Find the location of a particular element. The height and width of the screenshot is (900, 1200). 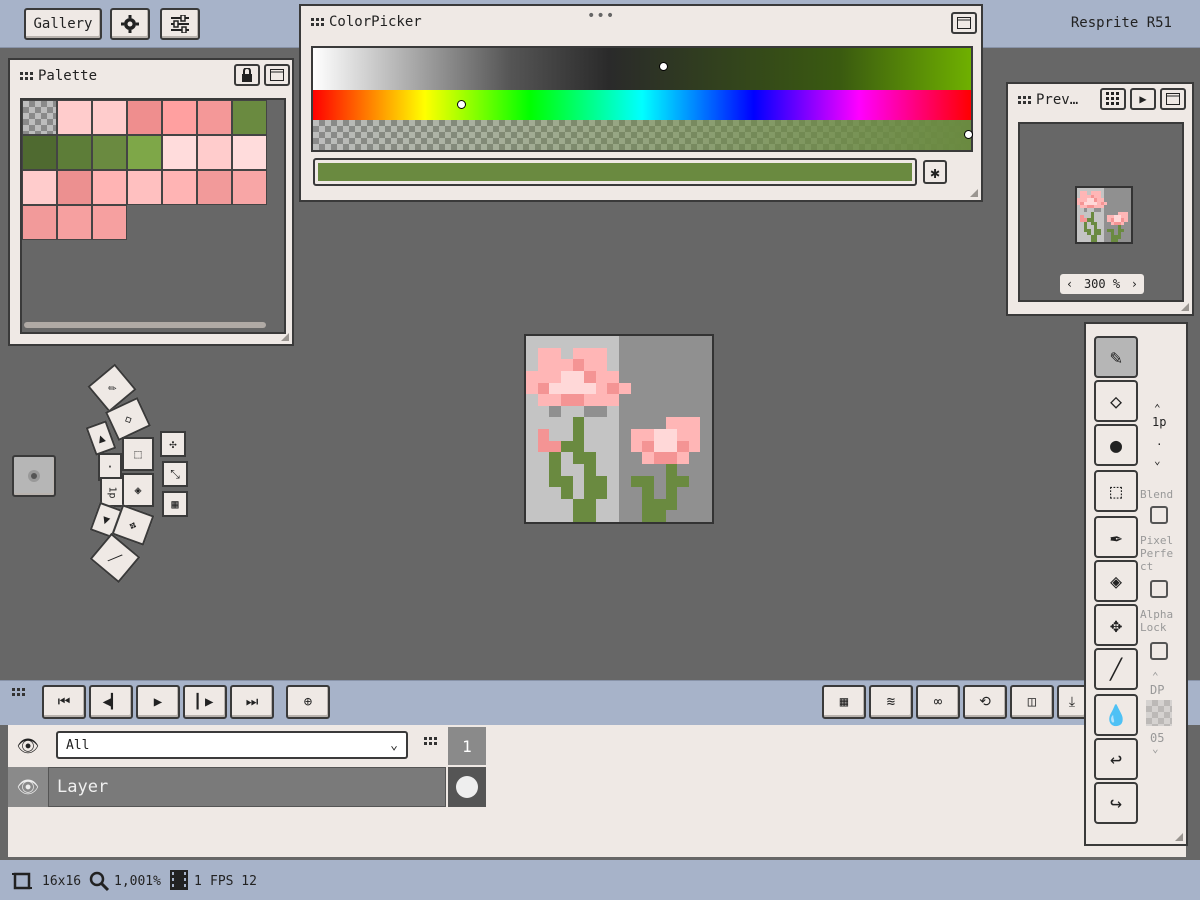

hue-slider is located at coordinates (642, 105).